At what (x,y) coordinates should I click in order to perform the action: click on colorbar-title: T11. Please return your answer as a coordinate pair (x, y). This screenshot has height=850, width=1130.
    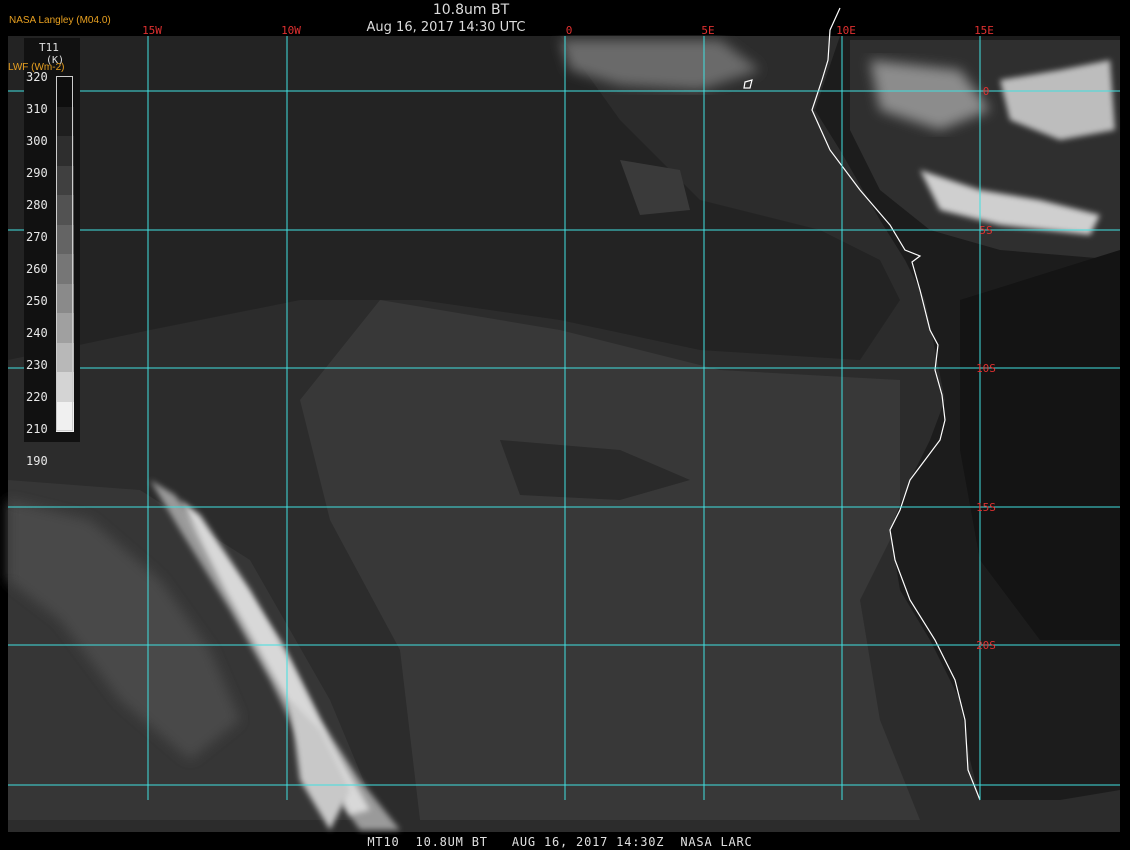
    Looking at the image, I should click on (49, 47).